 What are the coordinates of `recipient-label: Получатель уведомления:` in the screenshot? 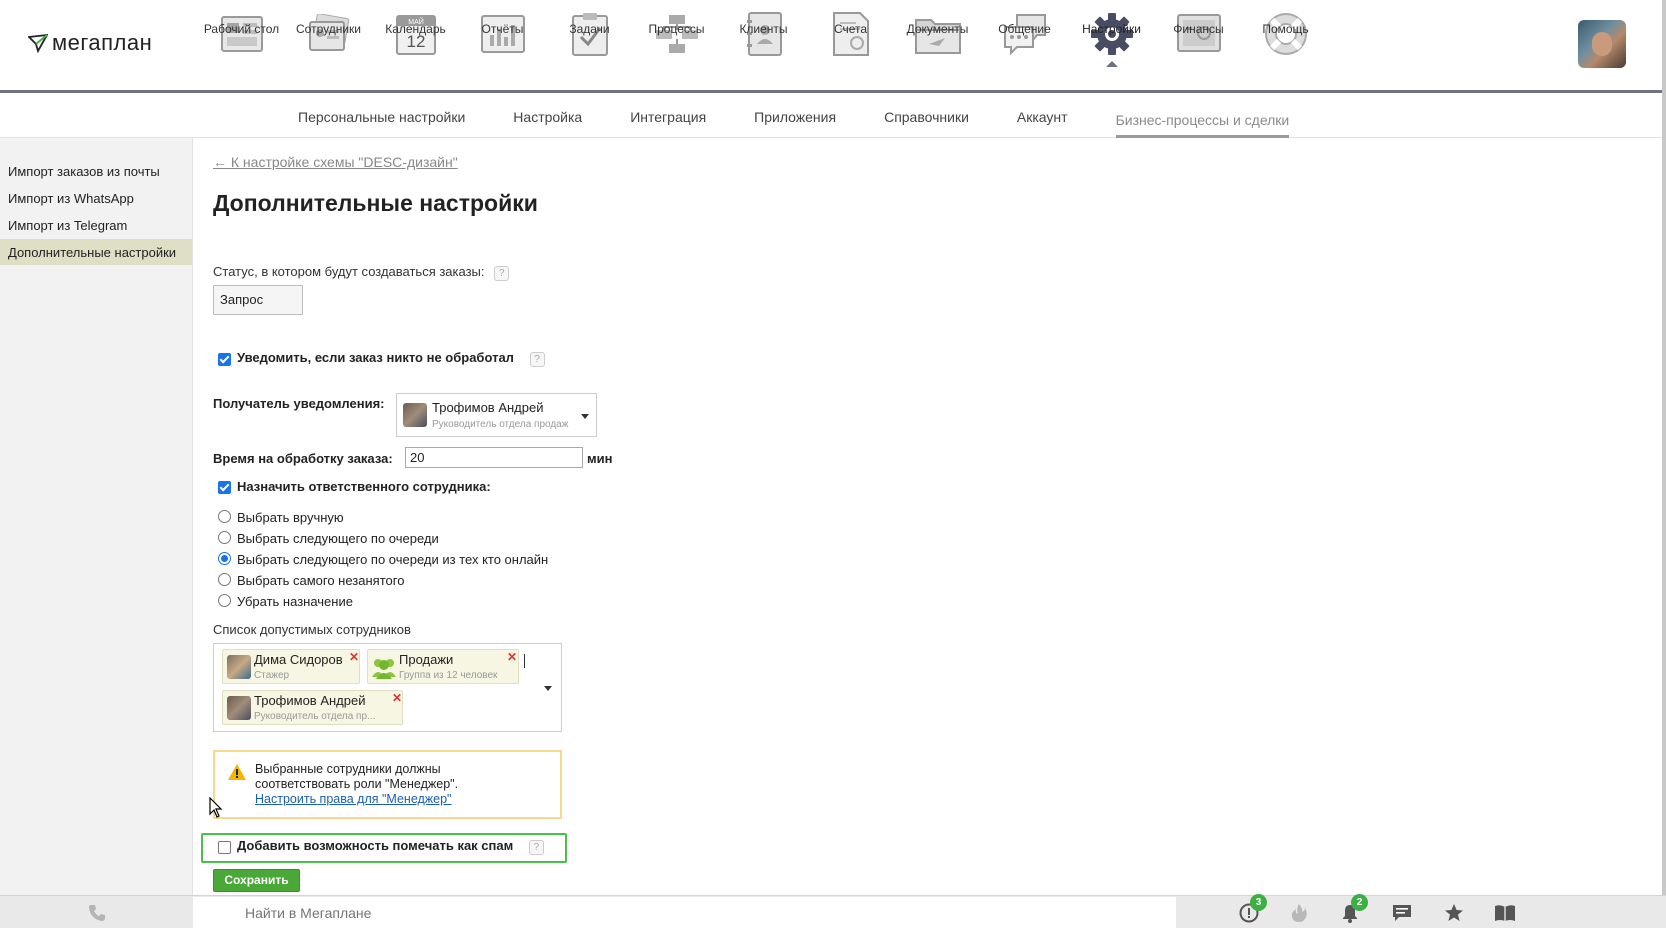 It's located at (299, 403).